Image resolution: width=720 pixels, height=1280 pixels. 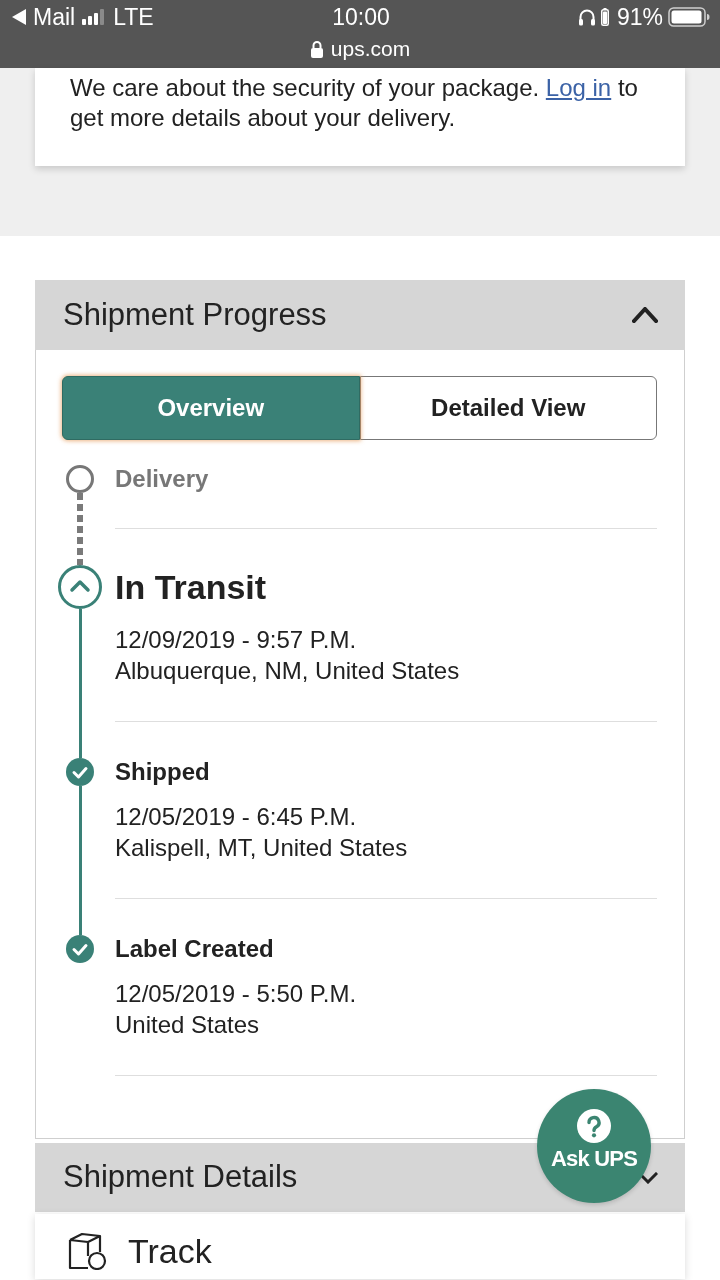 I want to click on event-location: United States, so click(x=188, y=1025).